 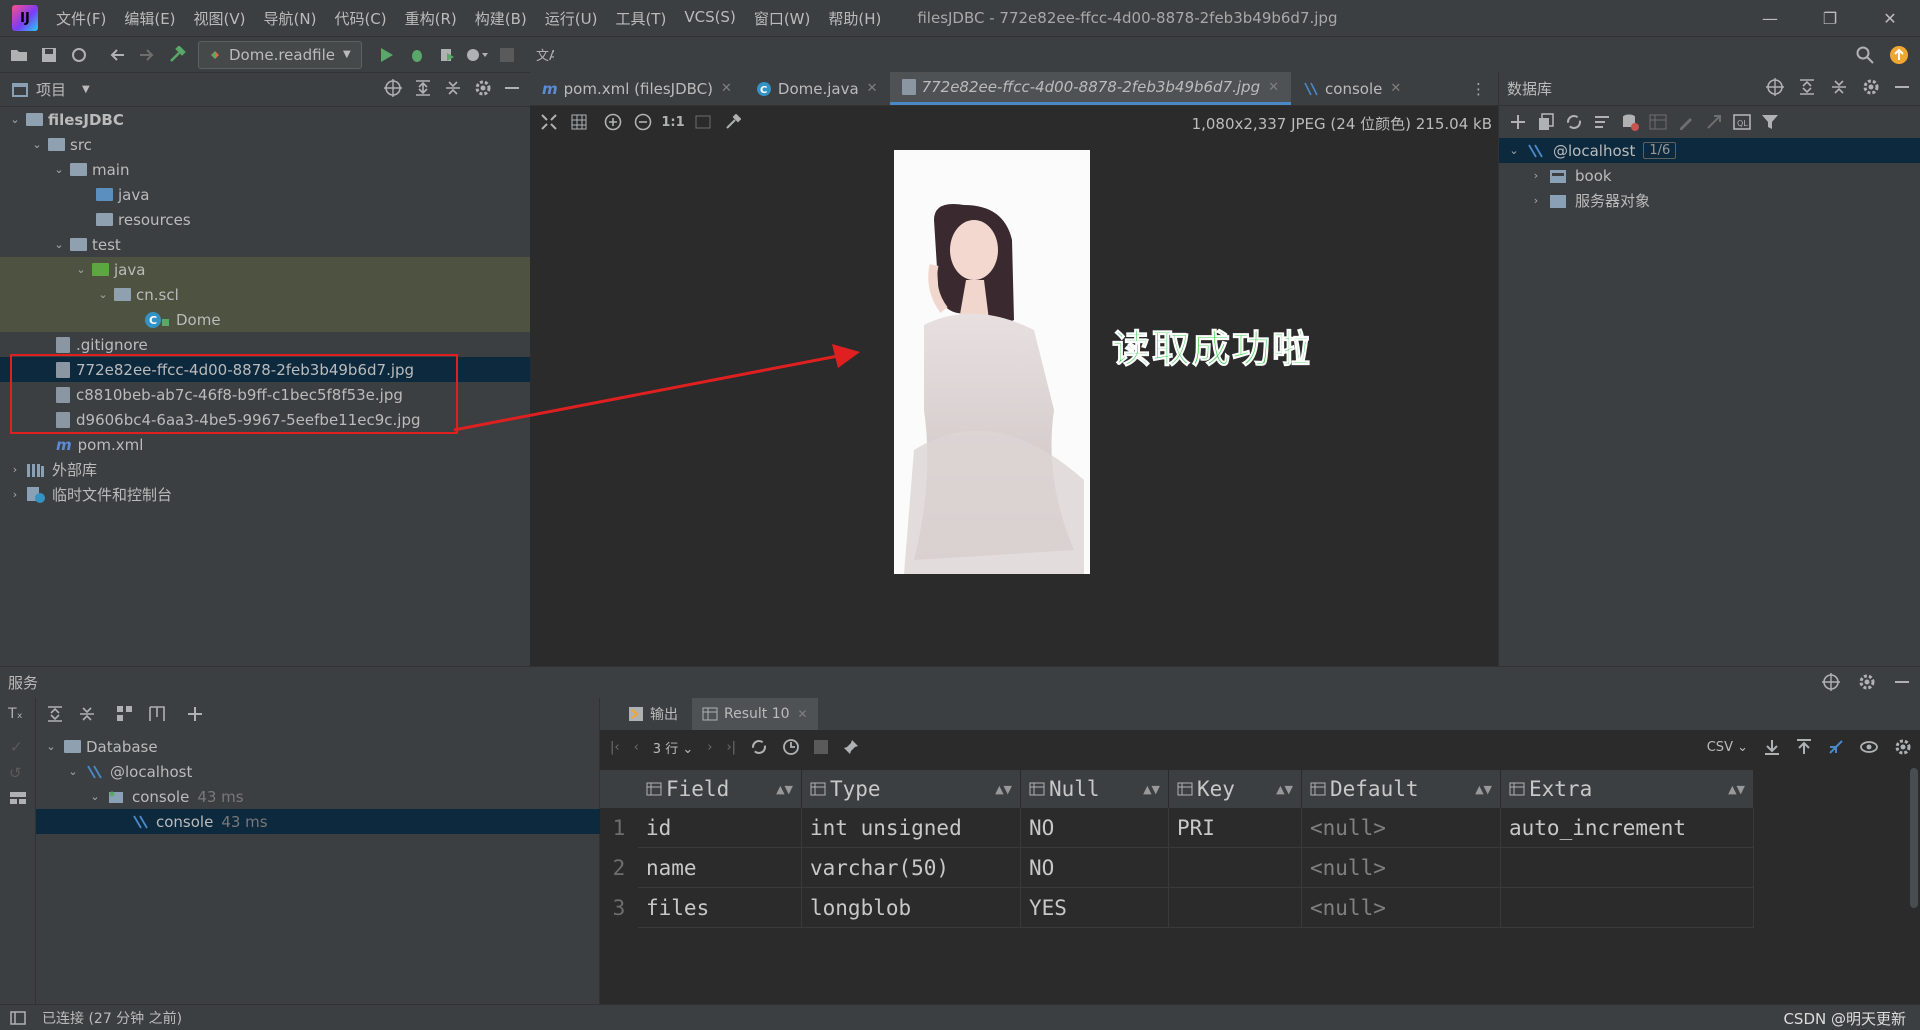 What do you see at coordinates (1890, 18) in the screenshot?
I see `close-icon: ✕` at bounding box center [1890, 18].